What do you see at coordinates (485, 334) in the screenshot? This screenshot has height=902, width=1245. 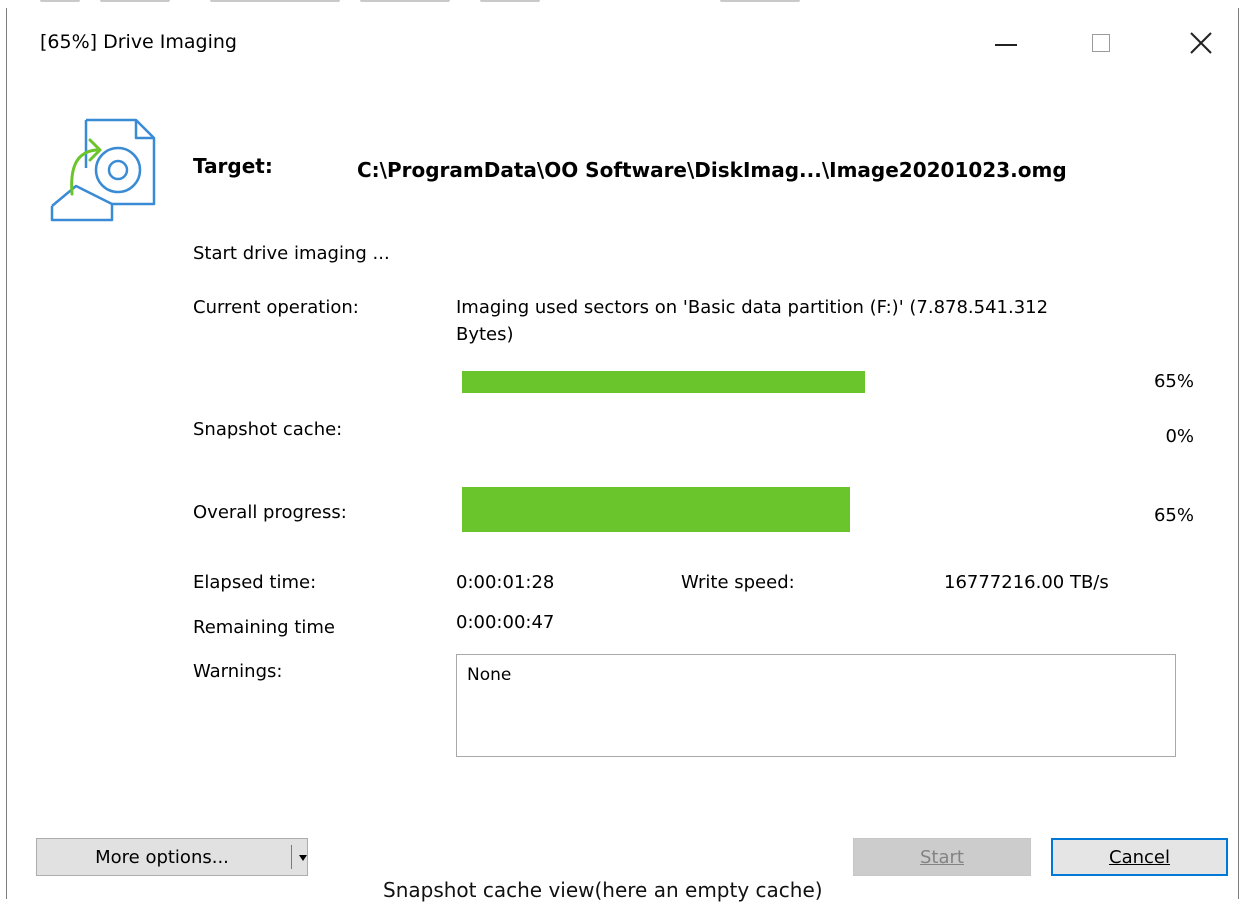 I see `current-operation-text-line2: Bytes)` at bounding box center [485, 334].